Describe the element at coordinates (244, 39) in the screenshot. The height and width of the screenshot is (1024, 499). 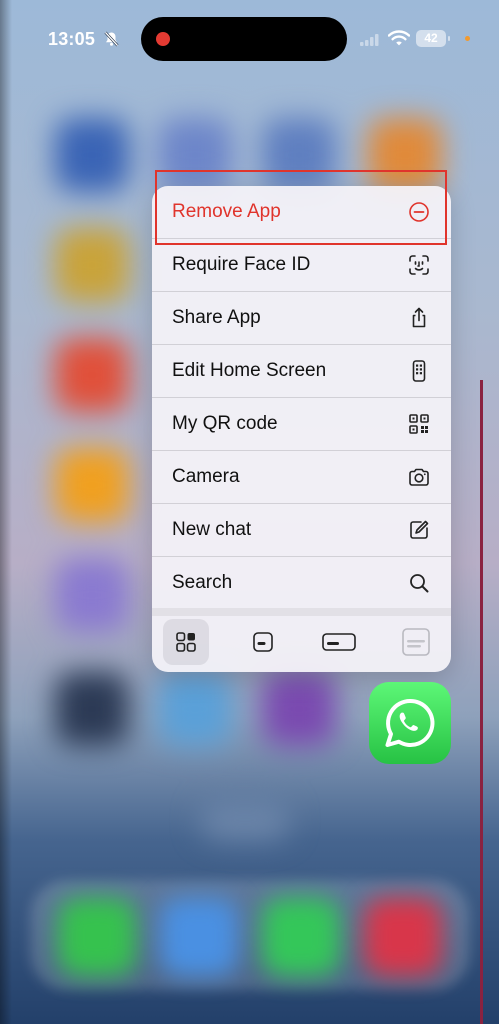
I see `dynamic-island` at that location.